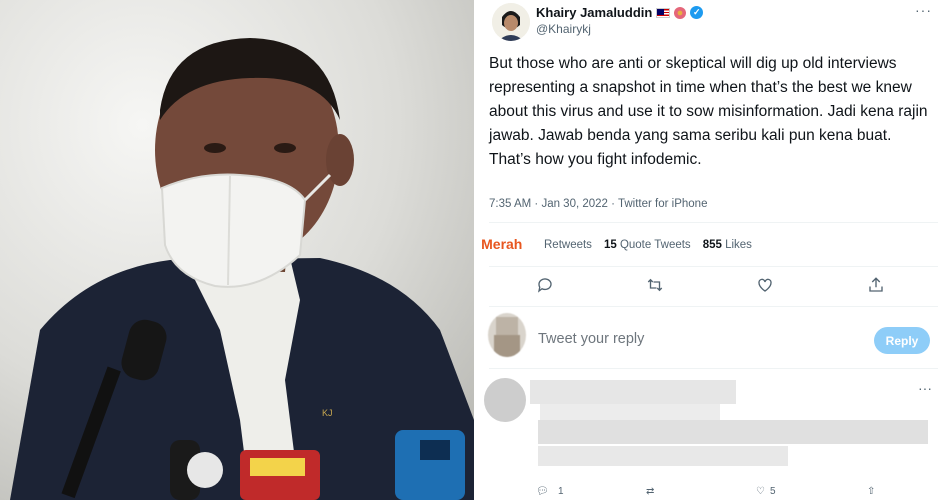  I want to click on author-name-row: Khairy Jamaluddin ✓, so click(620, 12).